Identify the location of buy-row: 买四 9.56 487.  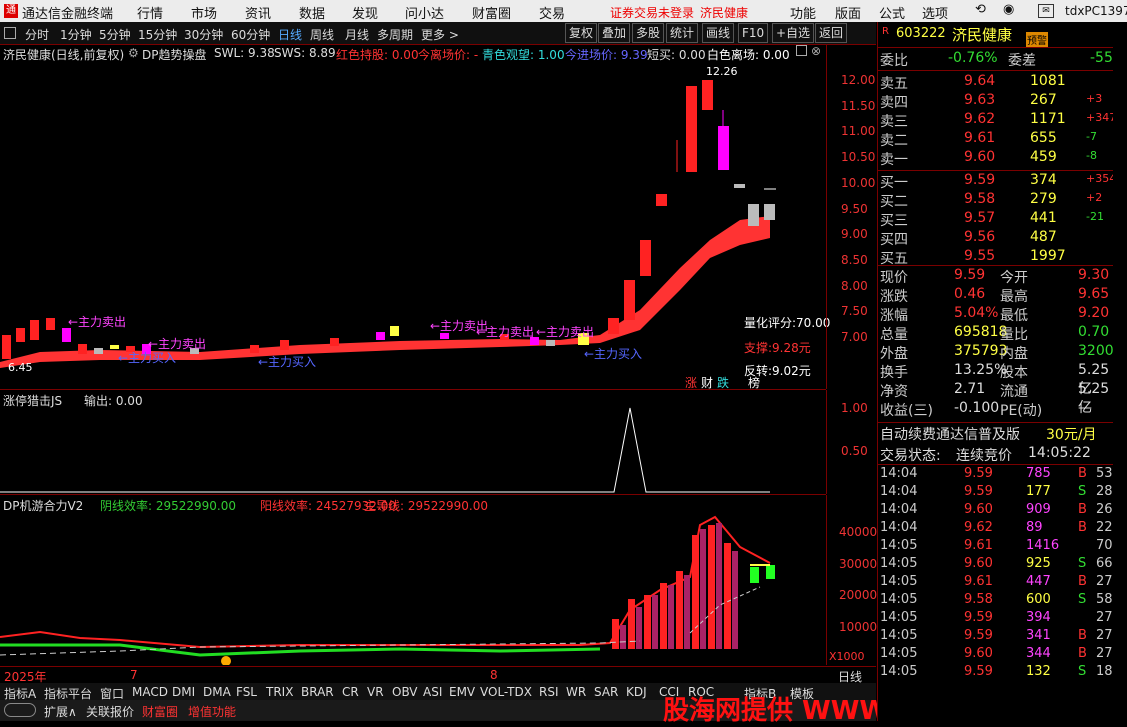
(999, 238).